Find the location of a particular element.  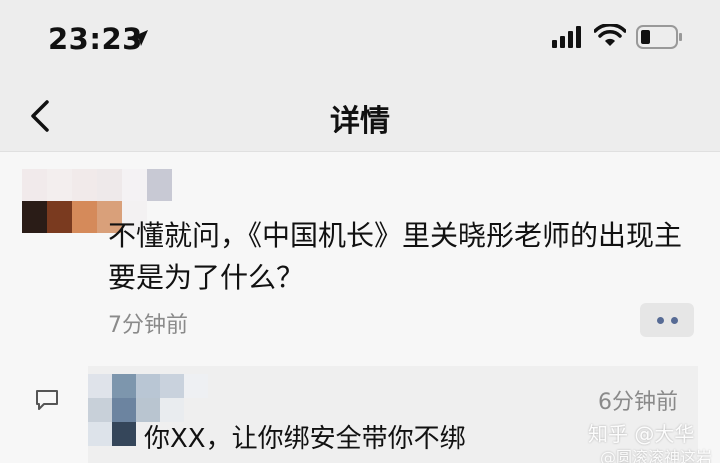

post-text: 不懂就问，《中国机长》里关晓彤老师的出现主要是为了什么？ is located at coordinates (395, 256).